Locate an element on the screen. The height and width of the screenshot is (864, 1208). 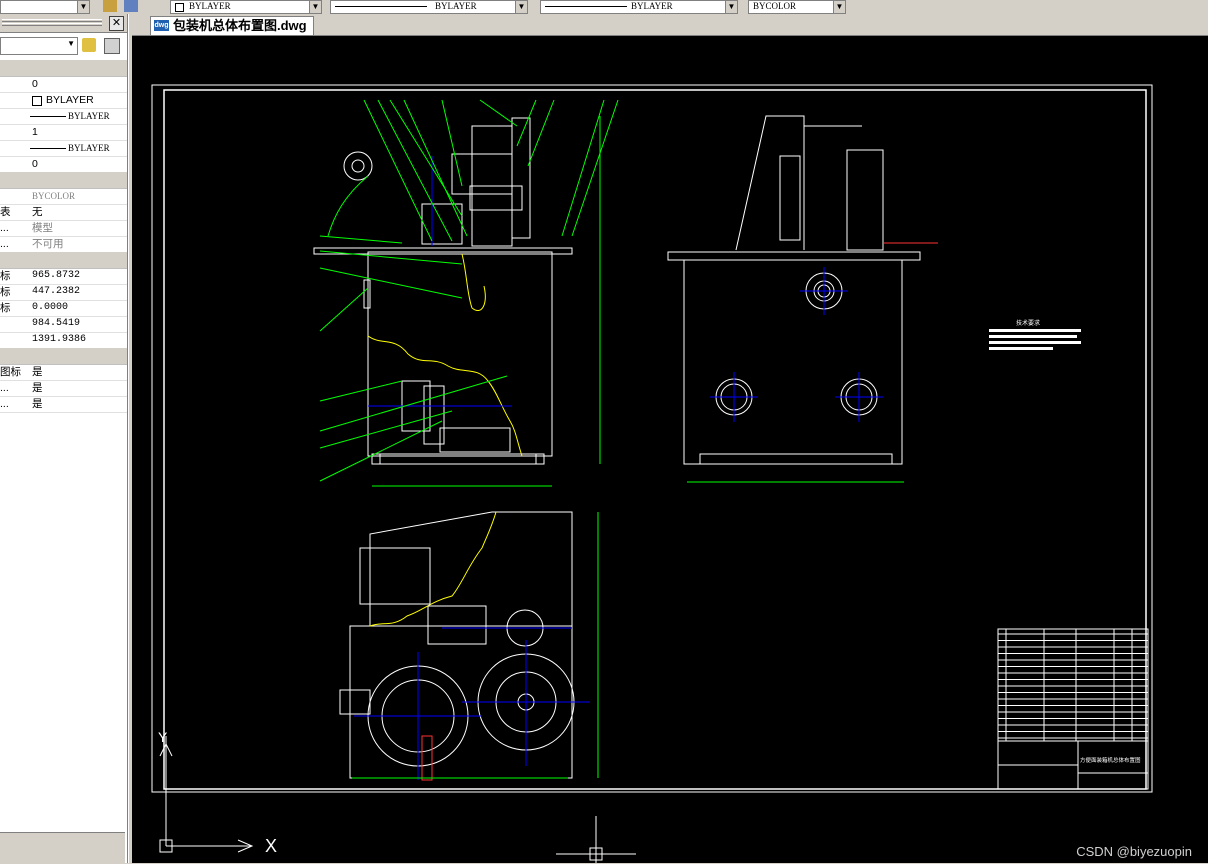
property-value: 1 is located at coordinates (35, 132).